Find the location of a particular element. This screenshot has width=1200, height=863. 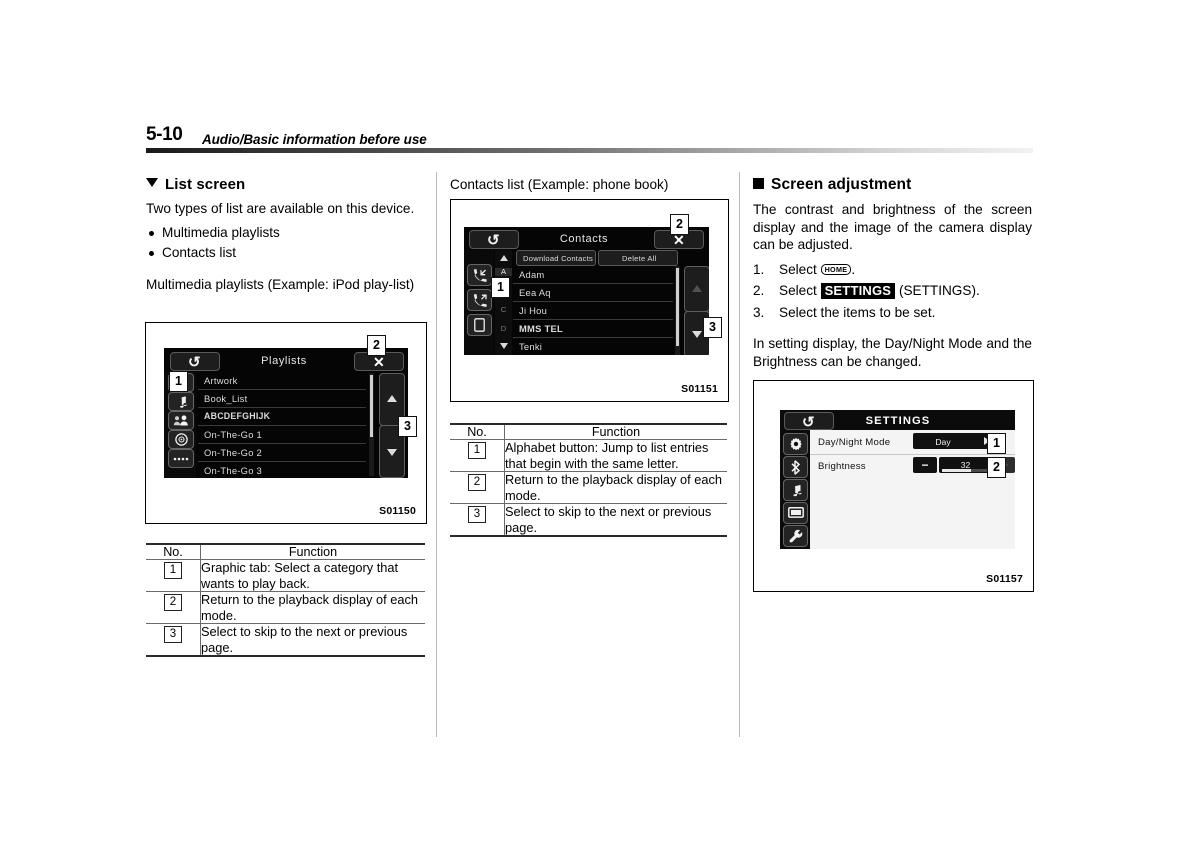

day-night-mode-label: Day/Night Mode is located at coordinates (854, 442).